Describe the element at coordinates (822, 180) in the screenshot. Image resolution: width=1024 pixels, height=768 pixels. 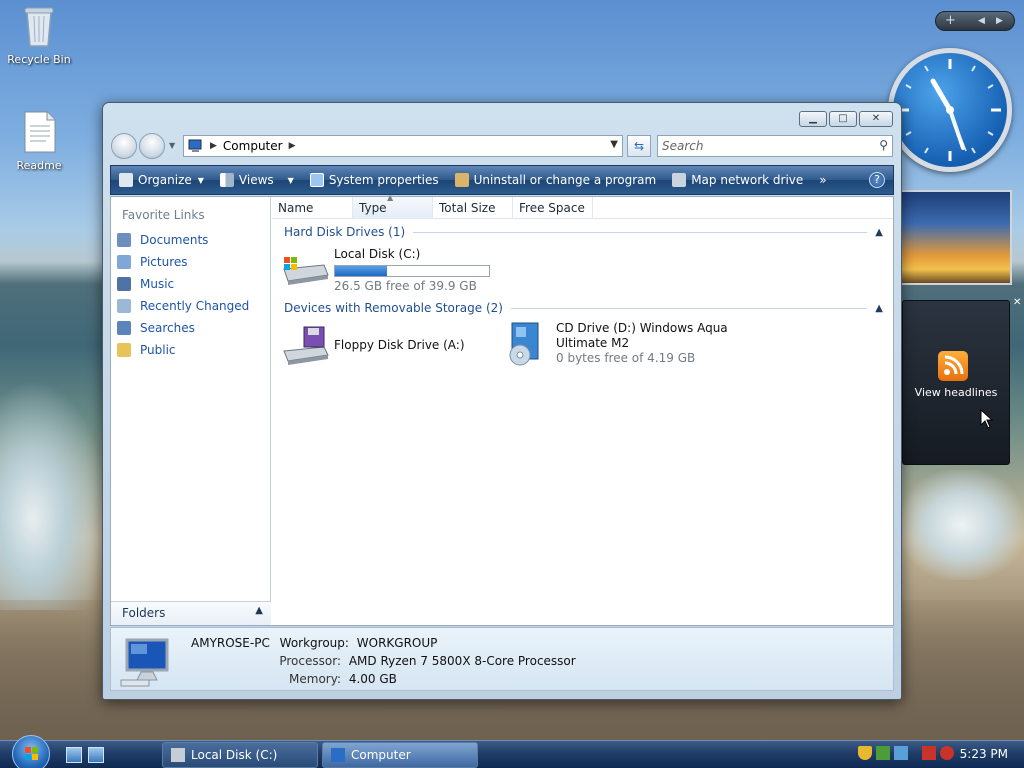
I see `more-commands-button: »` at that location.